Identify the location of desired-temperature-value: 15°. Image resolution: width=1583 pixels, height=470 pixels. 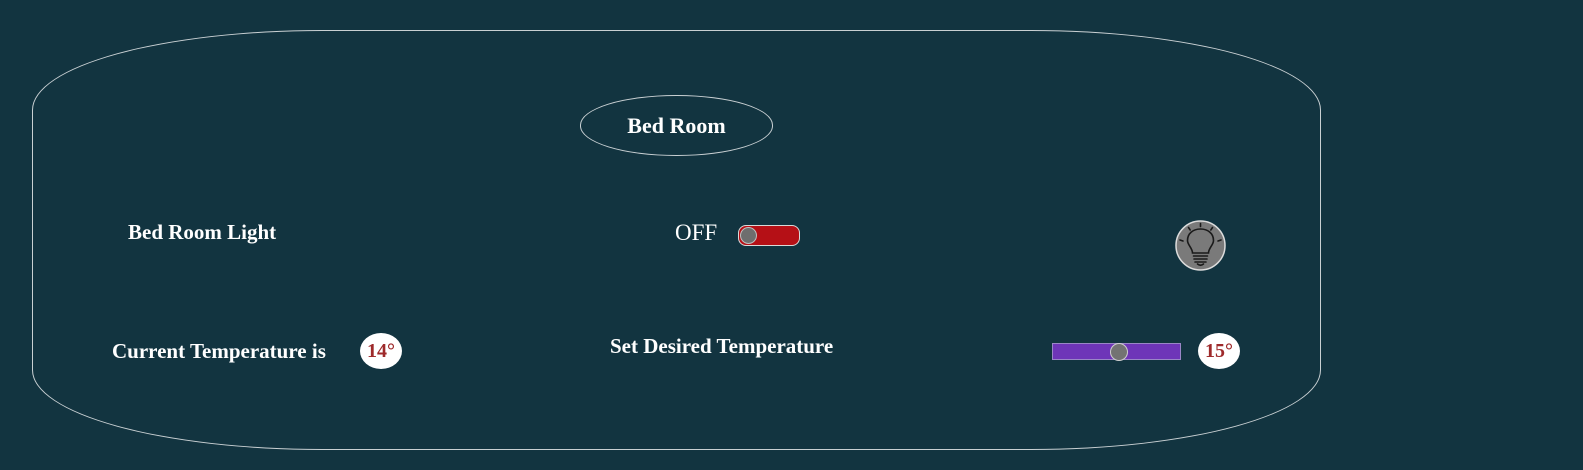
(1219, 350).